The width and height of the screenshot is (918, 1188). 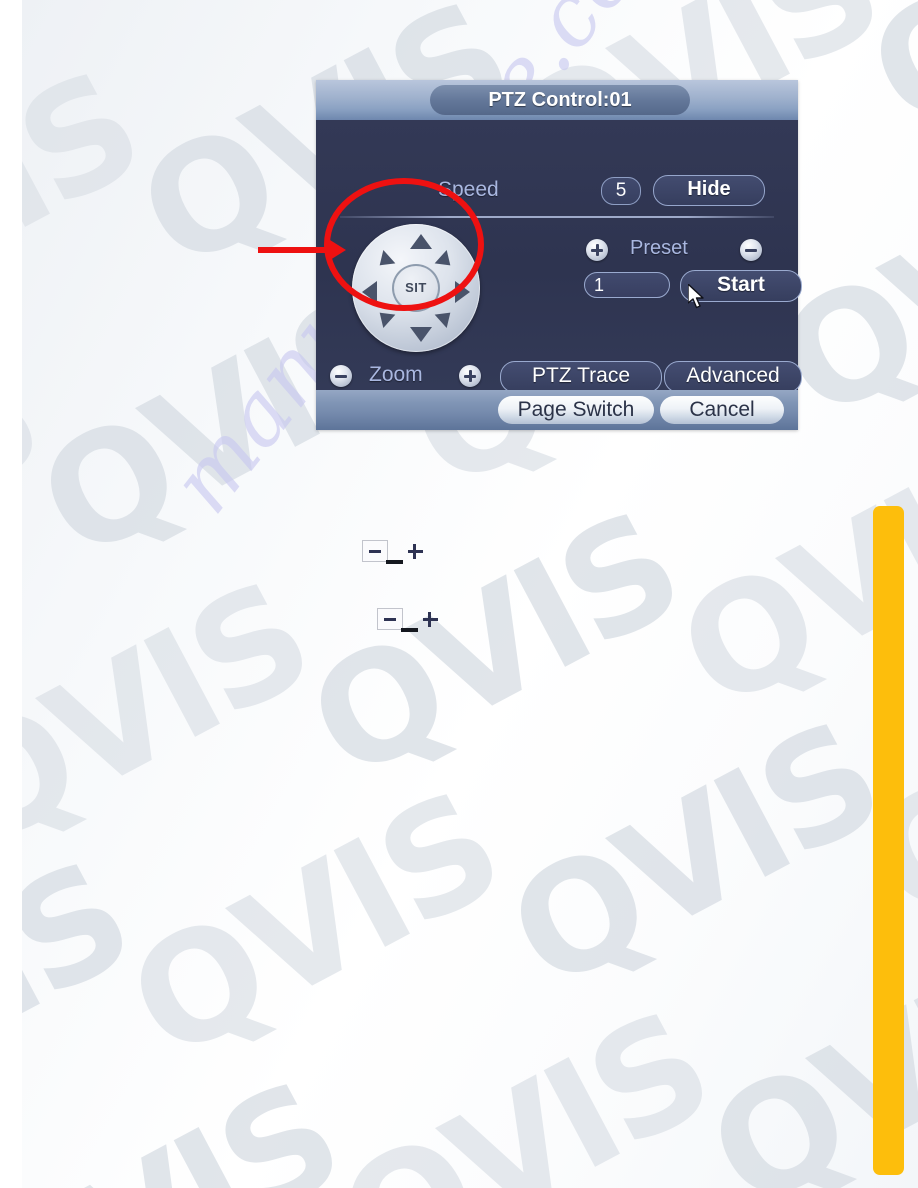 What do you see at coordinates (581, 377) in the screenshot?
I see `ptz-trace-button: PTZ Trace` at bounding box center [581, 377].